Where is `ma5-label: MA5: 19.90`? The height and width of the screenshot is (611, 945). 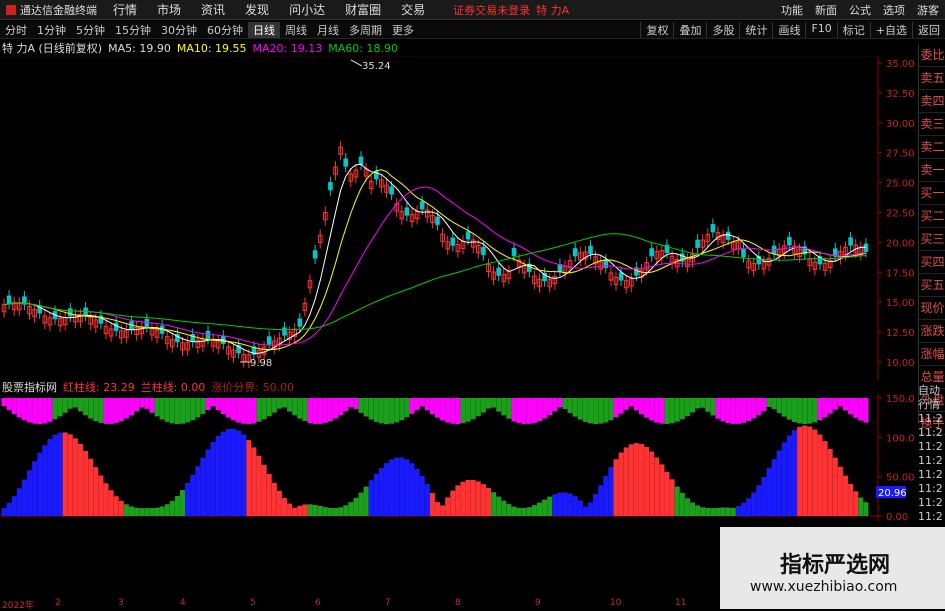
ma5-label: MA5: 19.90 is located at coordinates (139, 48).